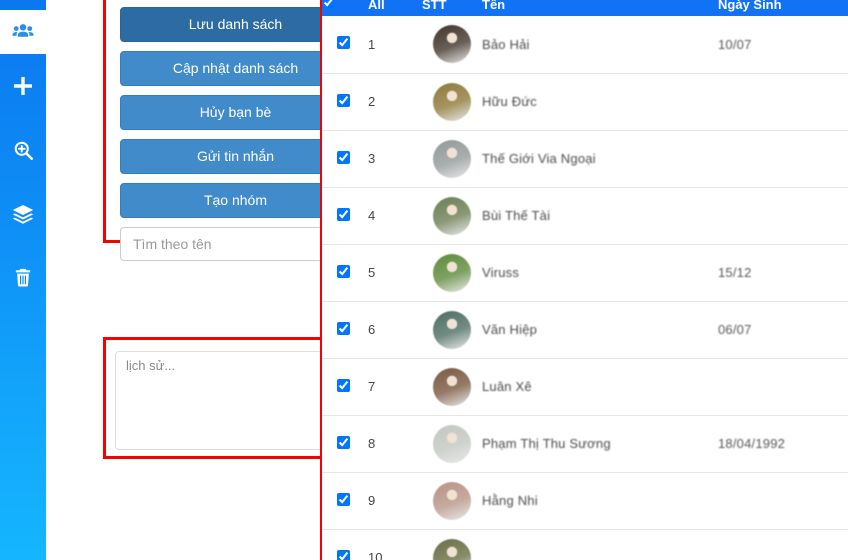 The image size is (848, 560). What do you see at coordinates (585, 44) in the screenshot?
I see `table-row: 1 Bảo Hải 10/07` at bounding box center [585, 44].